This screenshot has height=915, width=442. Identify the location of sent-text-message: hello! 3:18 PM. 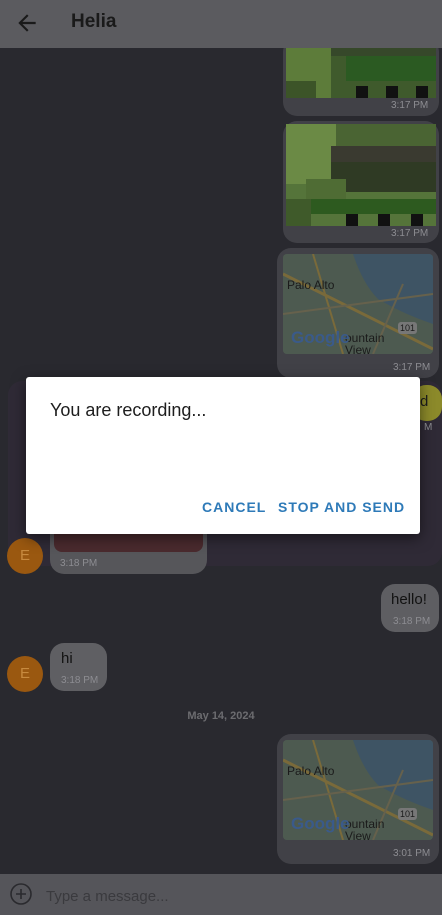
(410, 608).